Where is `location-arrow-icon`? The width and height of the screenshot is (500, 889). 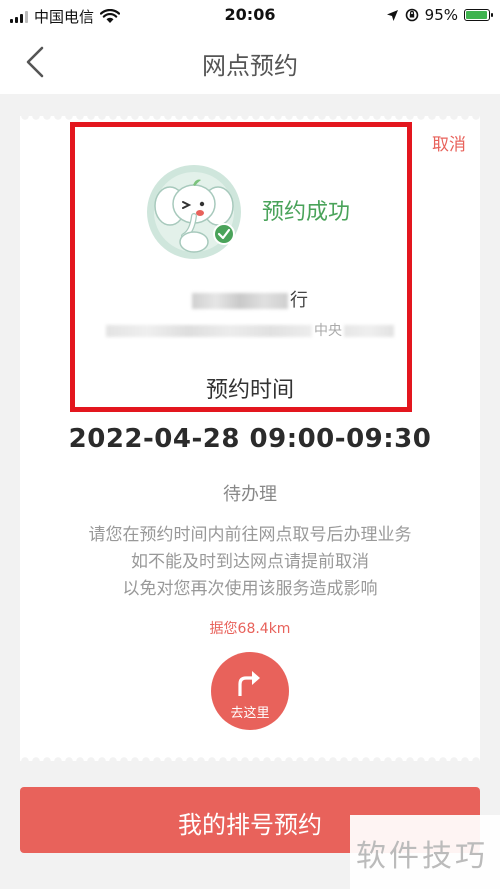
location-arrow-icon is located at coordinates (392, 15).